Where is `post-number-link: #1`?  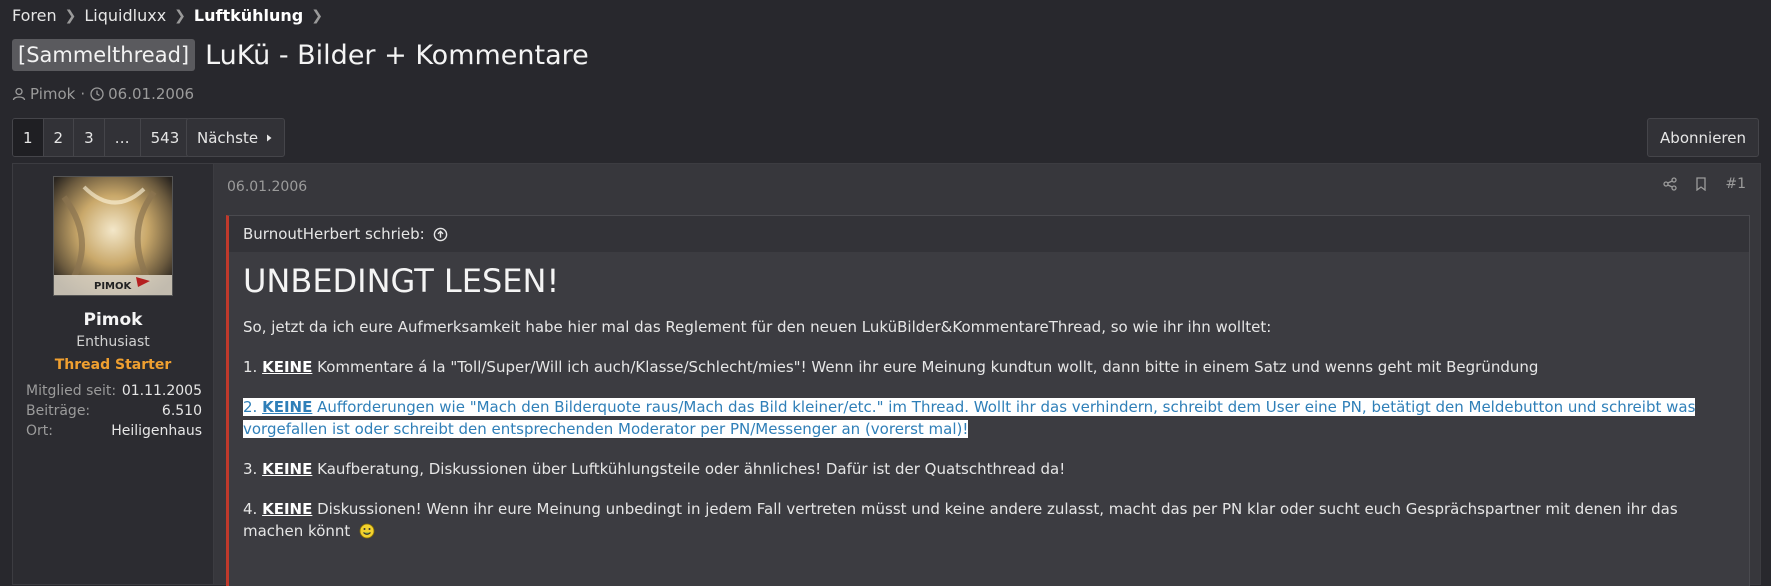 post-number-link: #1 is located at coordinates (1735, 184).